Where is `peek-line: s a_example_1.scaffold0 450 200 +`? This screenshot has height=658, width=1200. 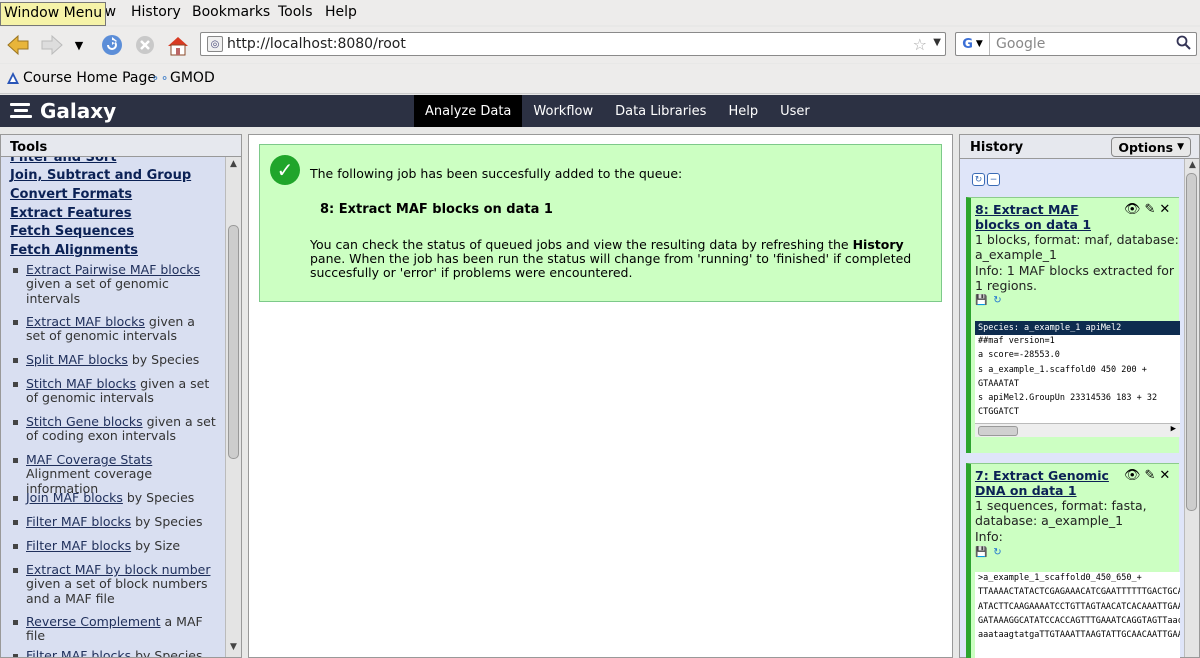 peek-line: s a_example_1.scaffold0 450 200 + is located at coordinates (1062, 369).